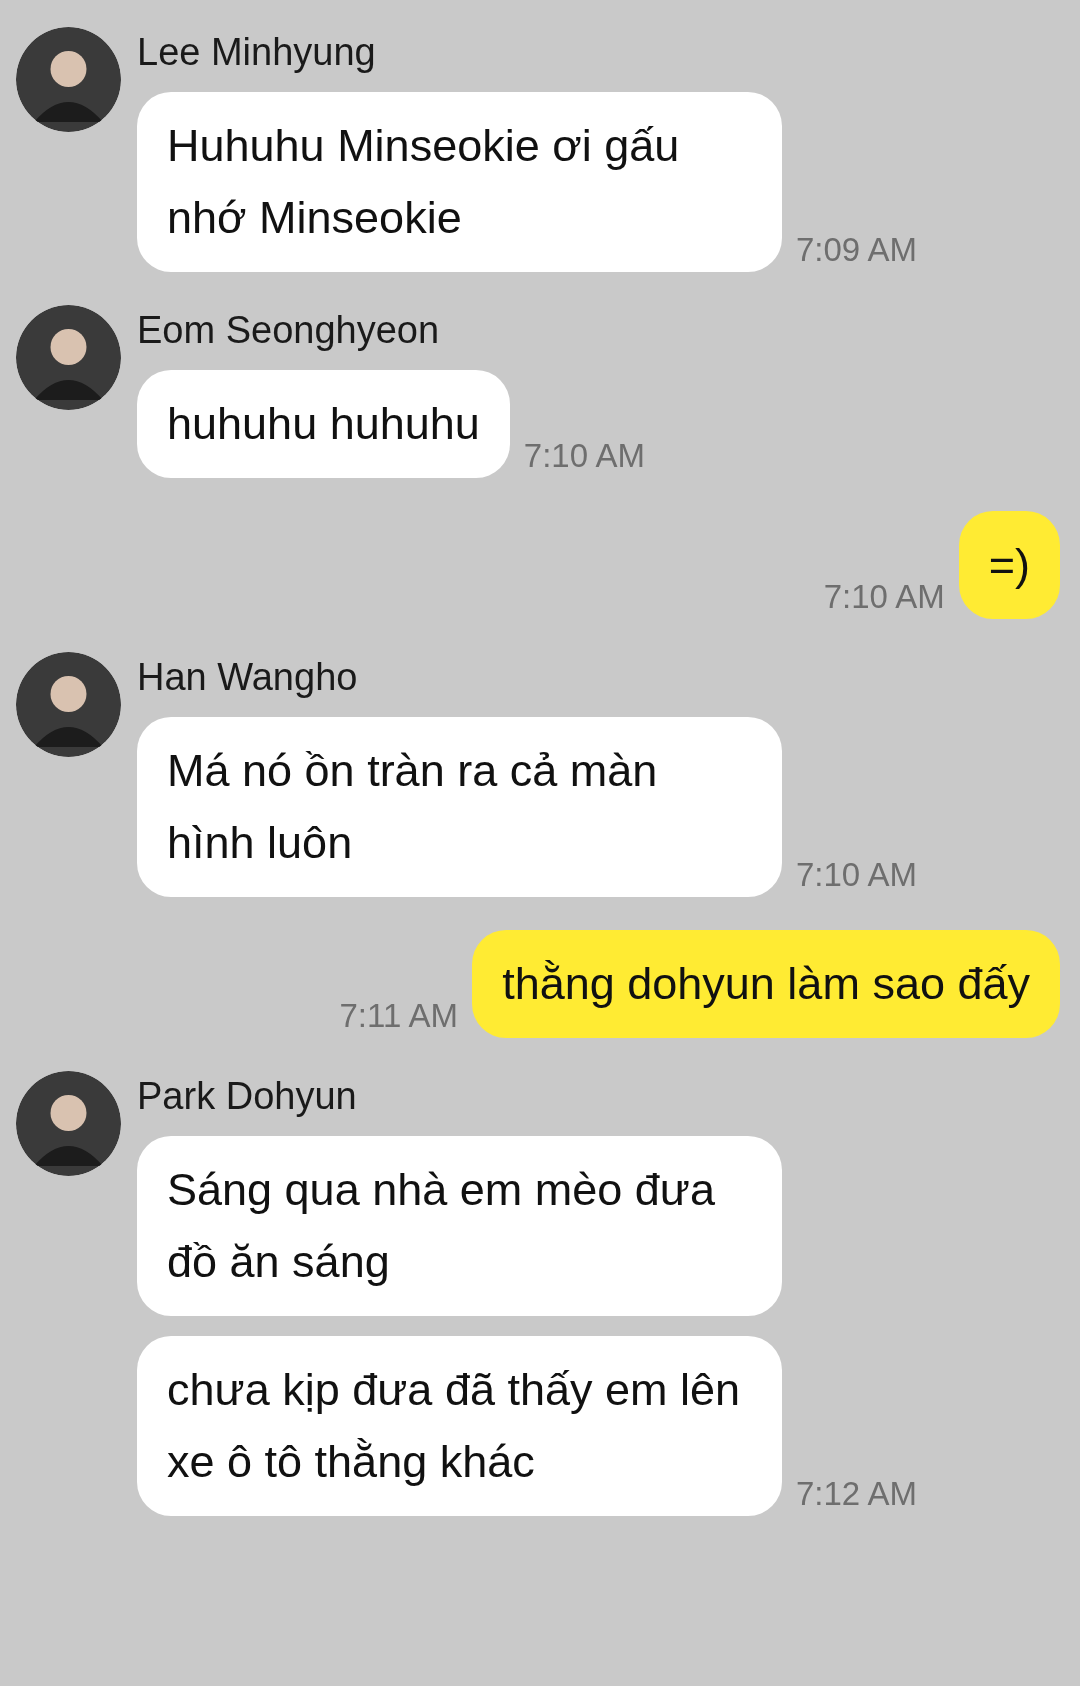 This screenshot has height=1686, width=1080. I want to click on message-time: 7:12 AM, so click(857, 1495).